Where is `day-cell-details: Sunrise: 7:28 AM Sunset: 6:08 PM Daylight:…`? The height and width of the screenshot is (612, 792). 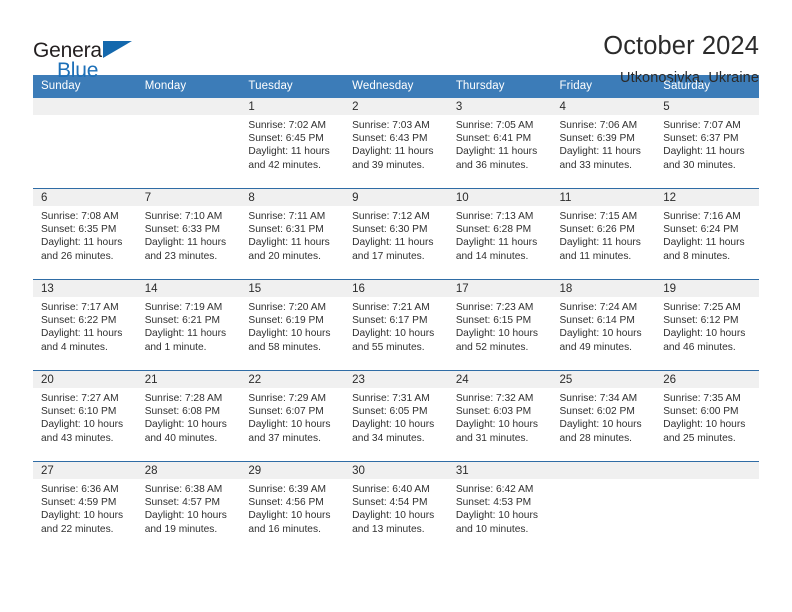 day-cell-details: Sunrise: 7:28 AM Sunset: 6:08 PM Daylight:… is located at coordinates (189, 416).